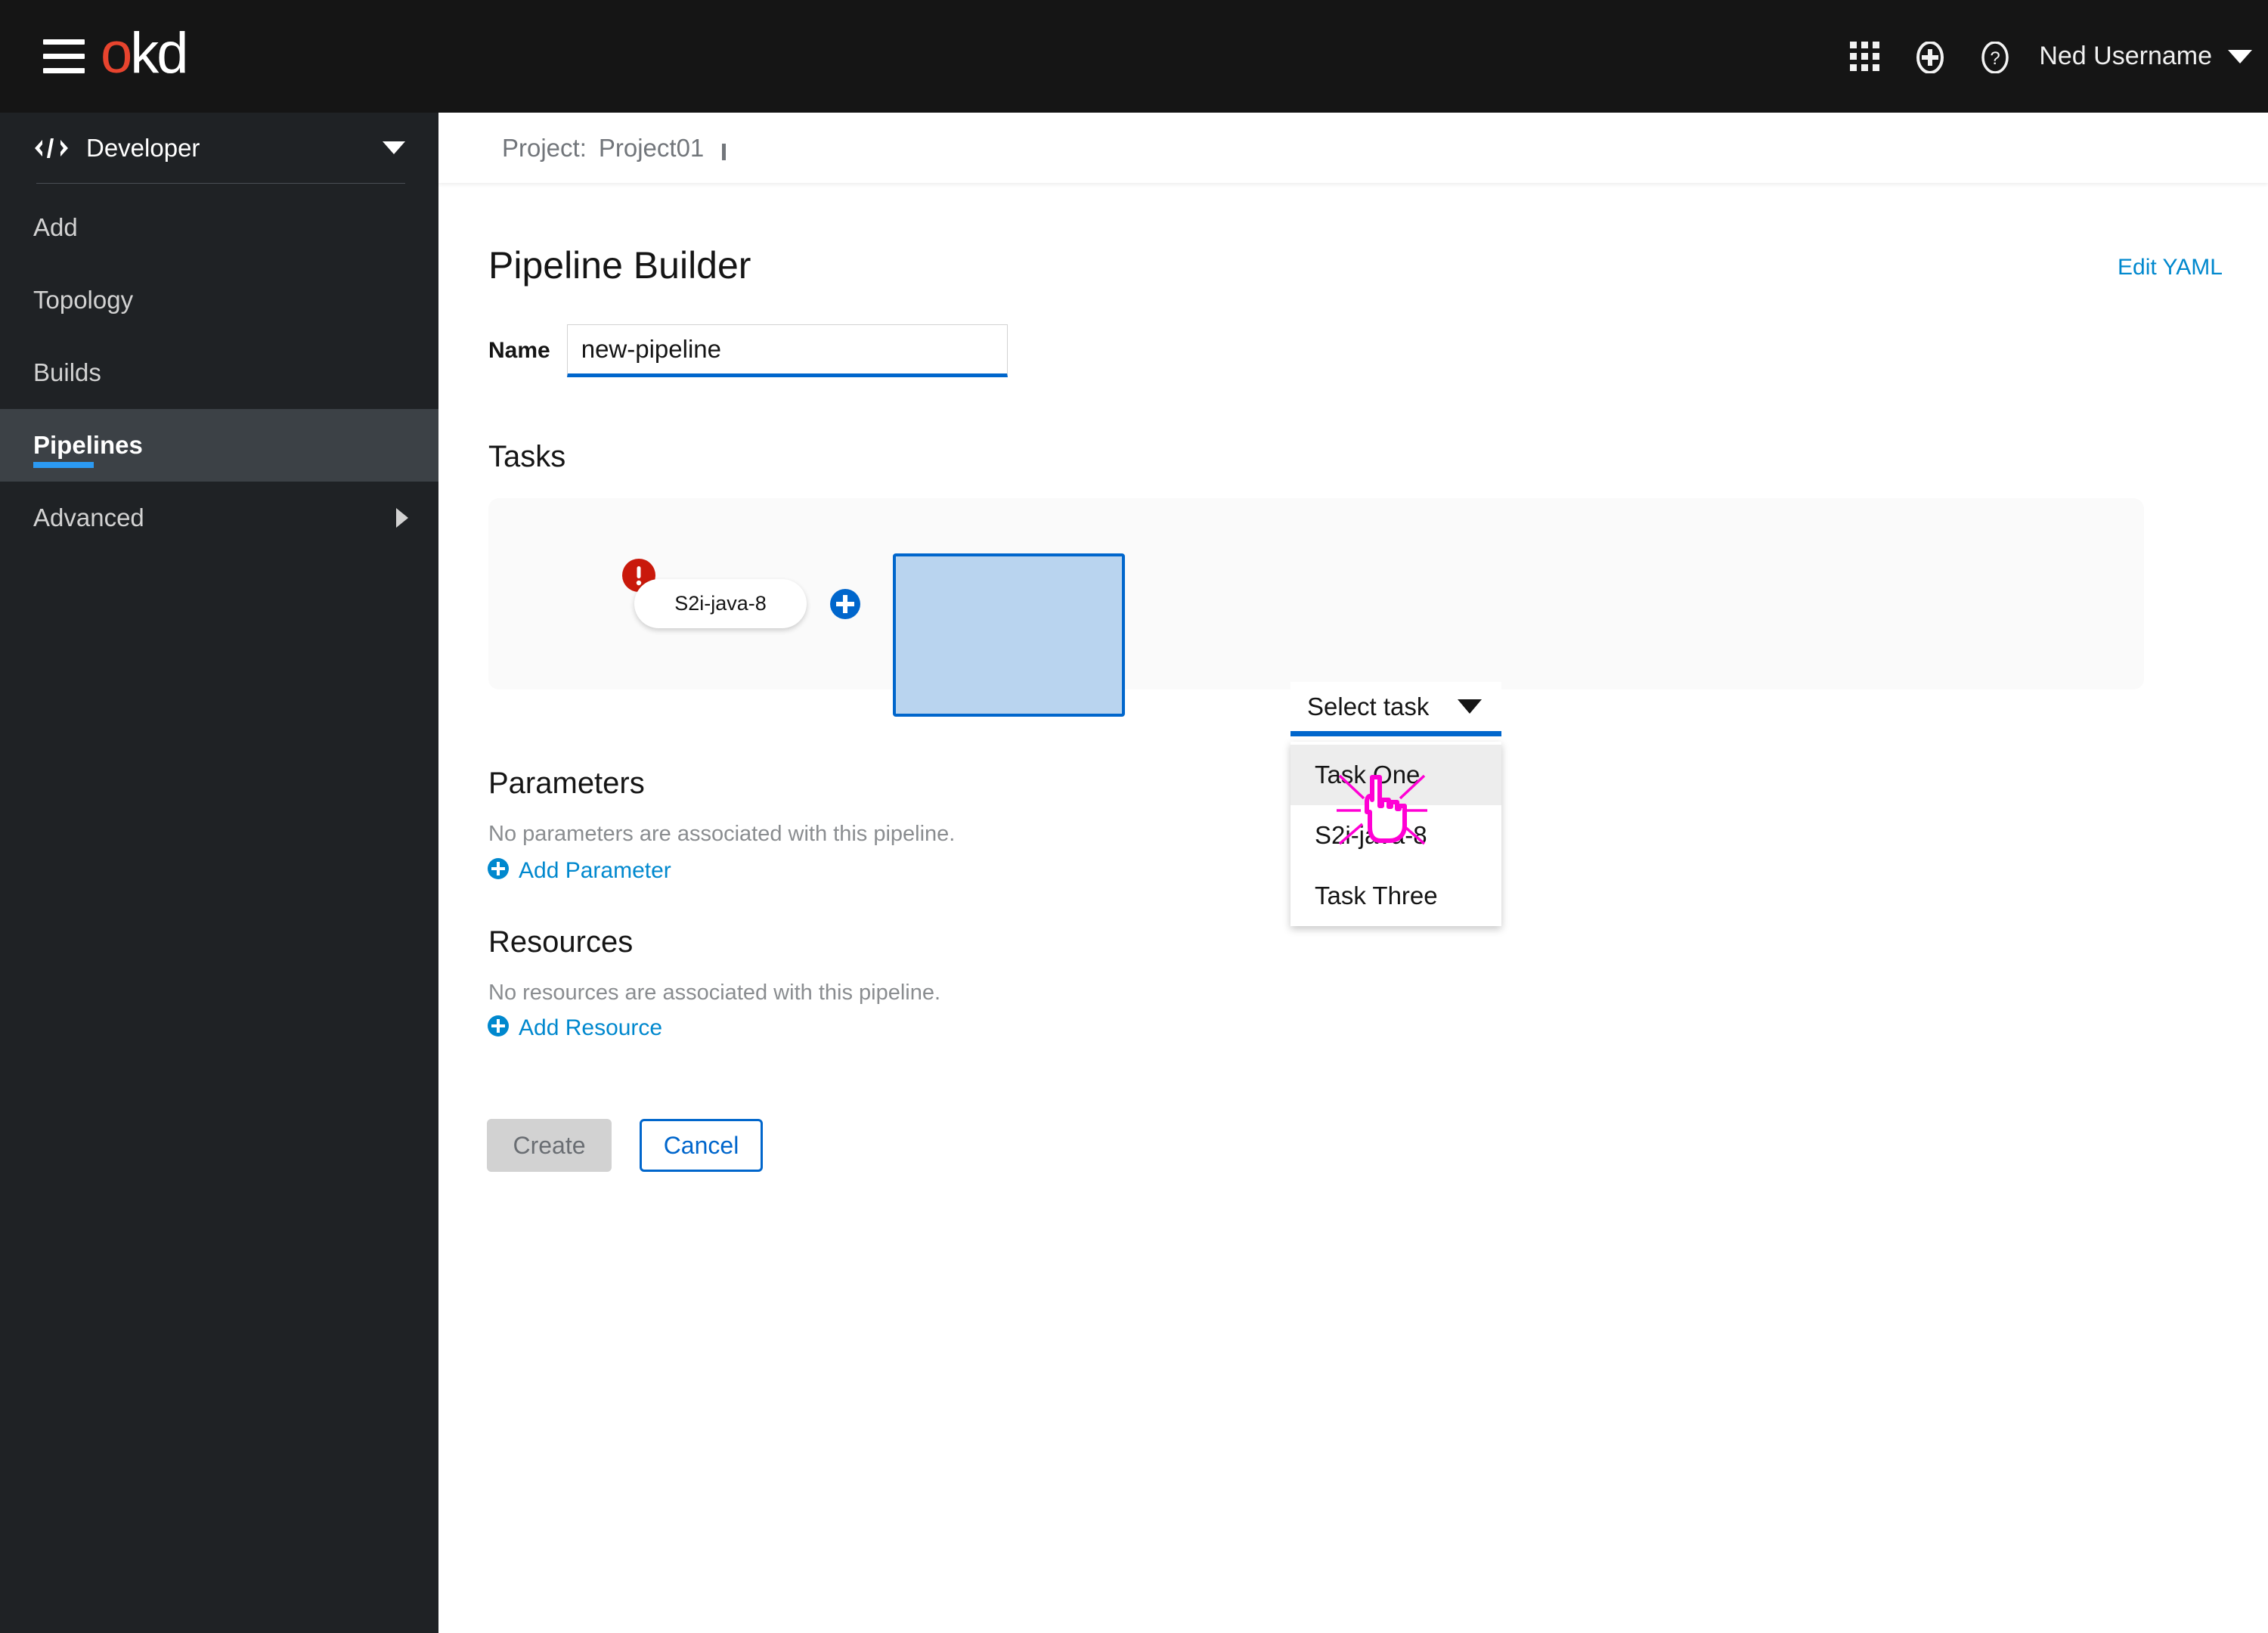  I want to click on sidebar-item-pipelines: Pipelines, so click(219, 446).